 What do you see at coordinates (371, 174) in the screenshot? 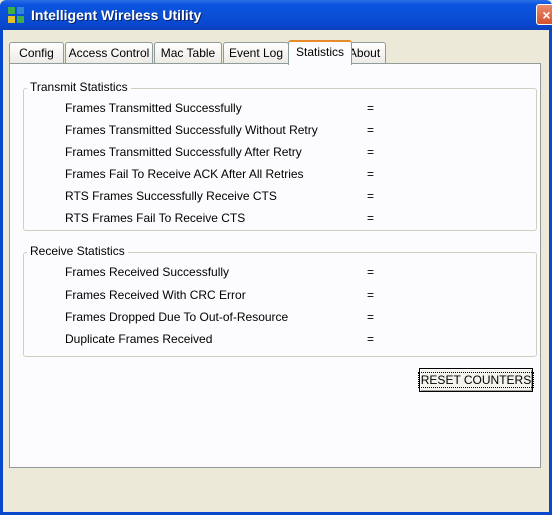
I see `tx-value-ack-fail: =` at bounding box center [371, 174].